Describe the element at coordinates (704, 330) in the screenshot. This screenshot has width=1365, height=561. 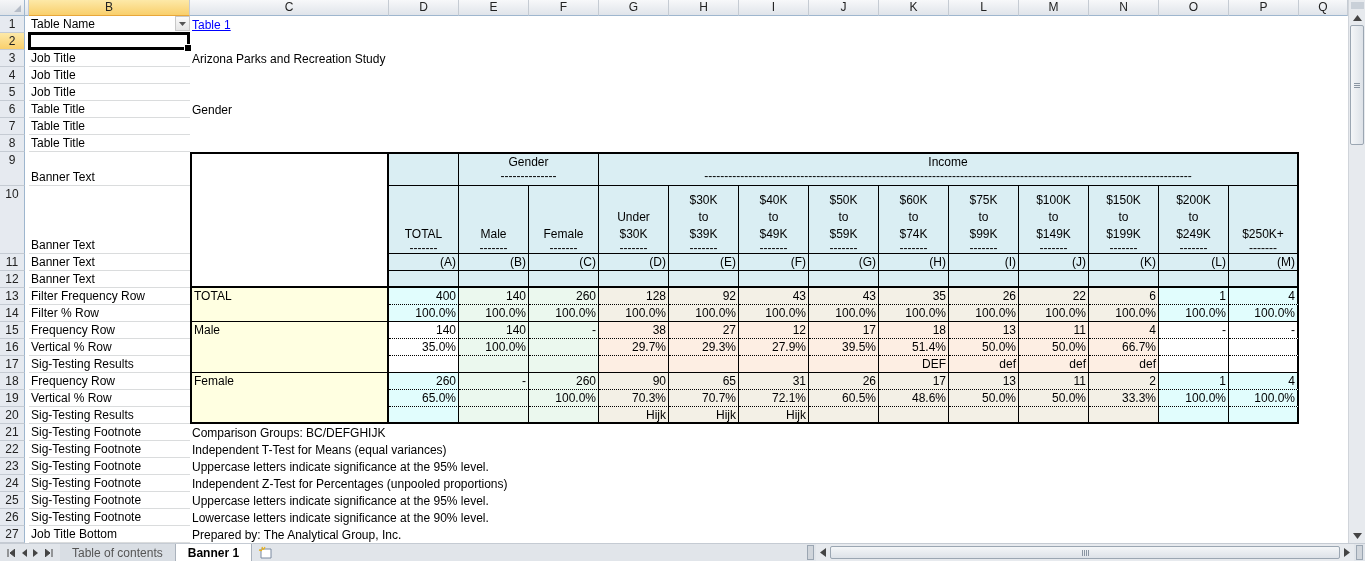
I see `table-cell: 27` at that location.